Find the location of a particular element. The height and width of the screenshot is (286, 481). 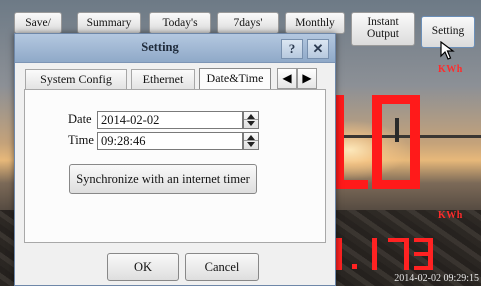

kwh-unit-bottom: KWh is located at coordinates (450, 215).